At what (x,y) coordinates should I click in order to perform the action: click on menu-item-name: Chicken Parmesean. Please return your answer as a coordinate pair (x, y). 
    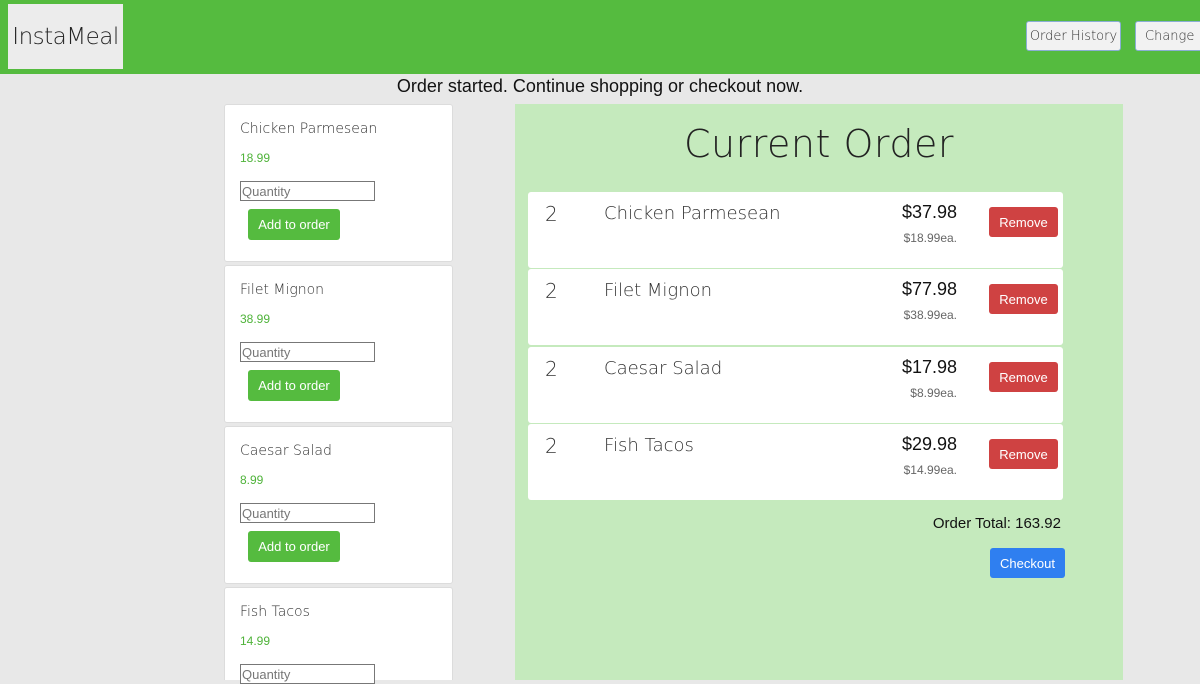
    Looking at the image, I should click on (309, 129).